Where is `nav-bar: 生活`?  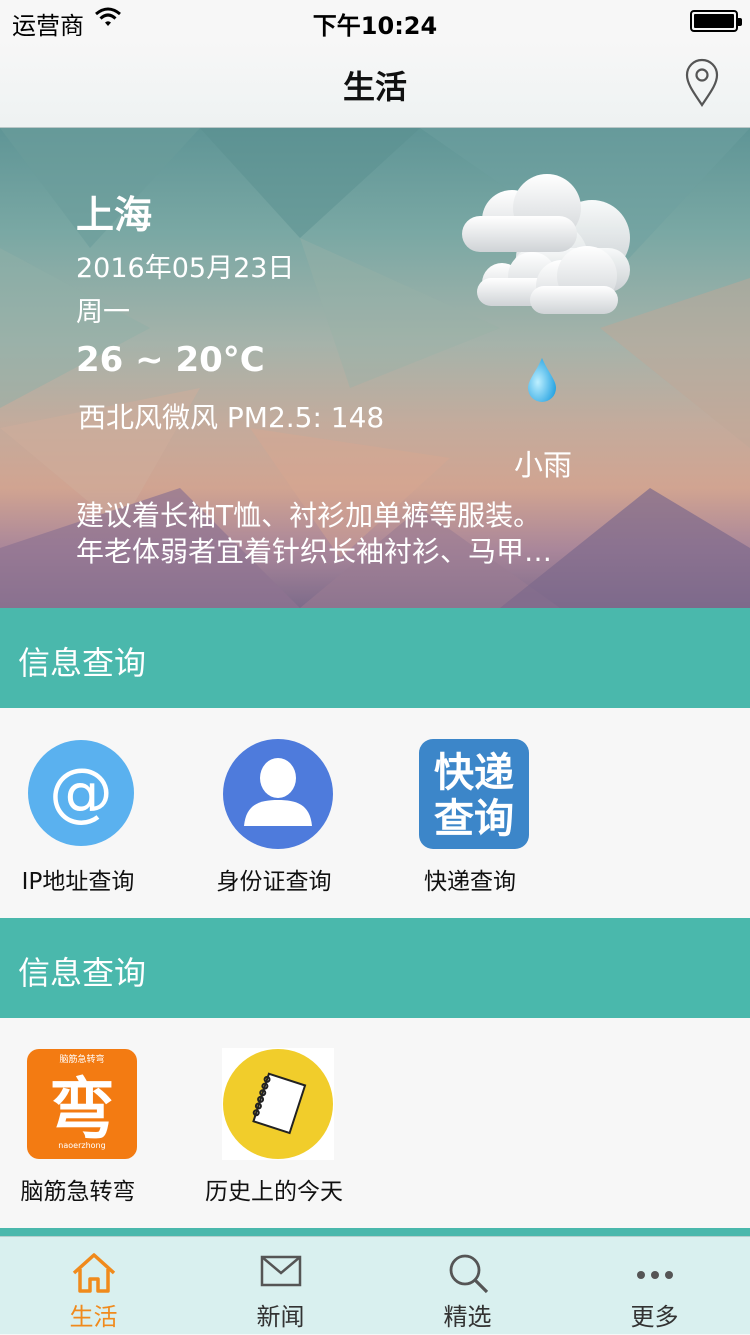
nav-bar: 生活 is located at coordinates (375, 84).